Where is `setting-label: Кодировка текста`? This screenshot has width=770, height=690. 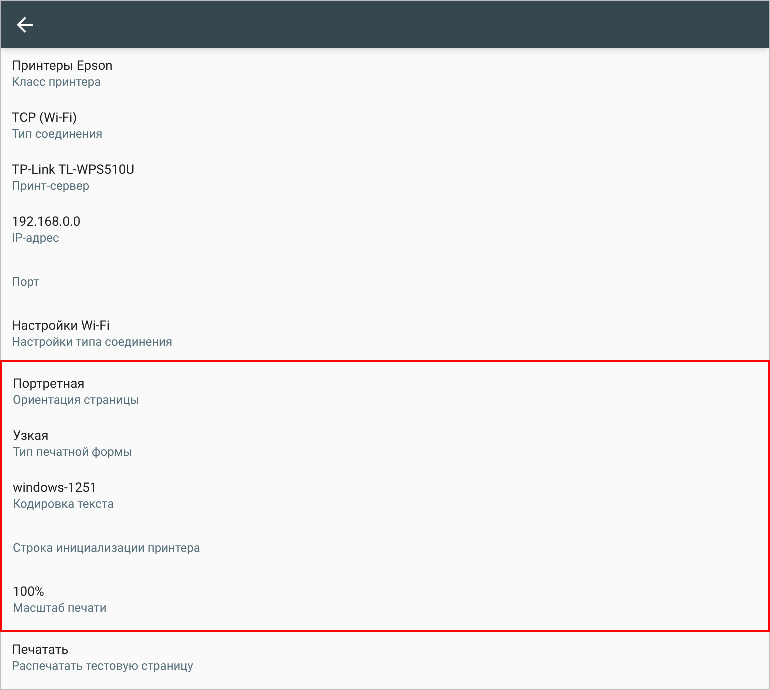 setting-label: Кодировка текста is located at coordinates (63, 504).